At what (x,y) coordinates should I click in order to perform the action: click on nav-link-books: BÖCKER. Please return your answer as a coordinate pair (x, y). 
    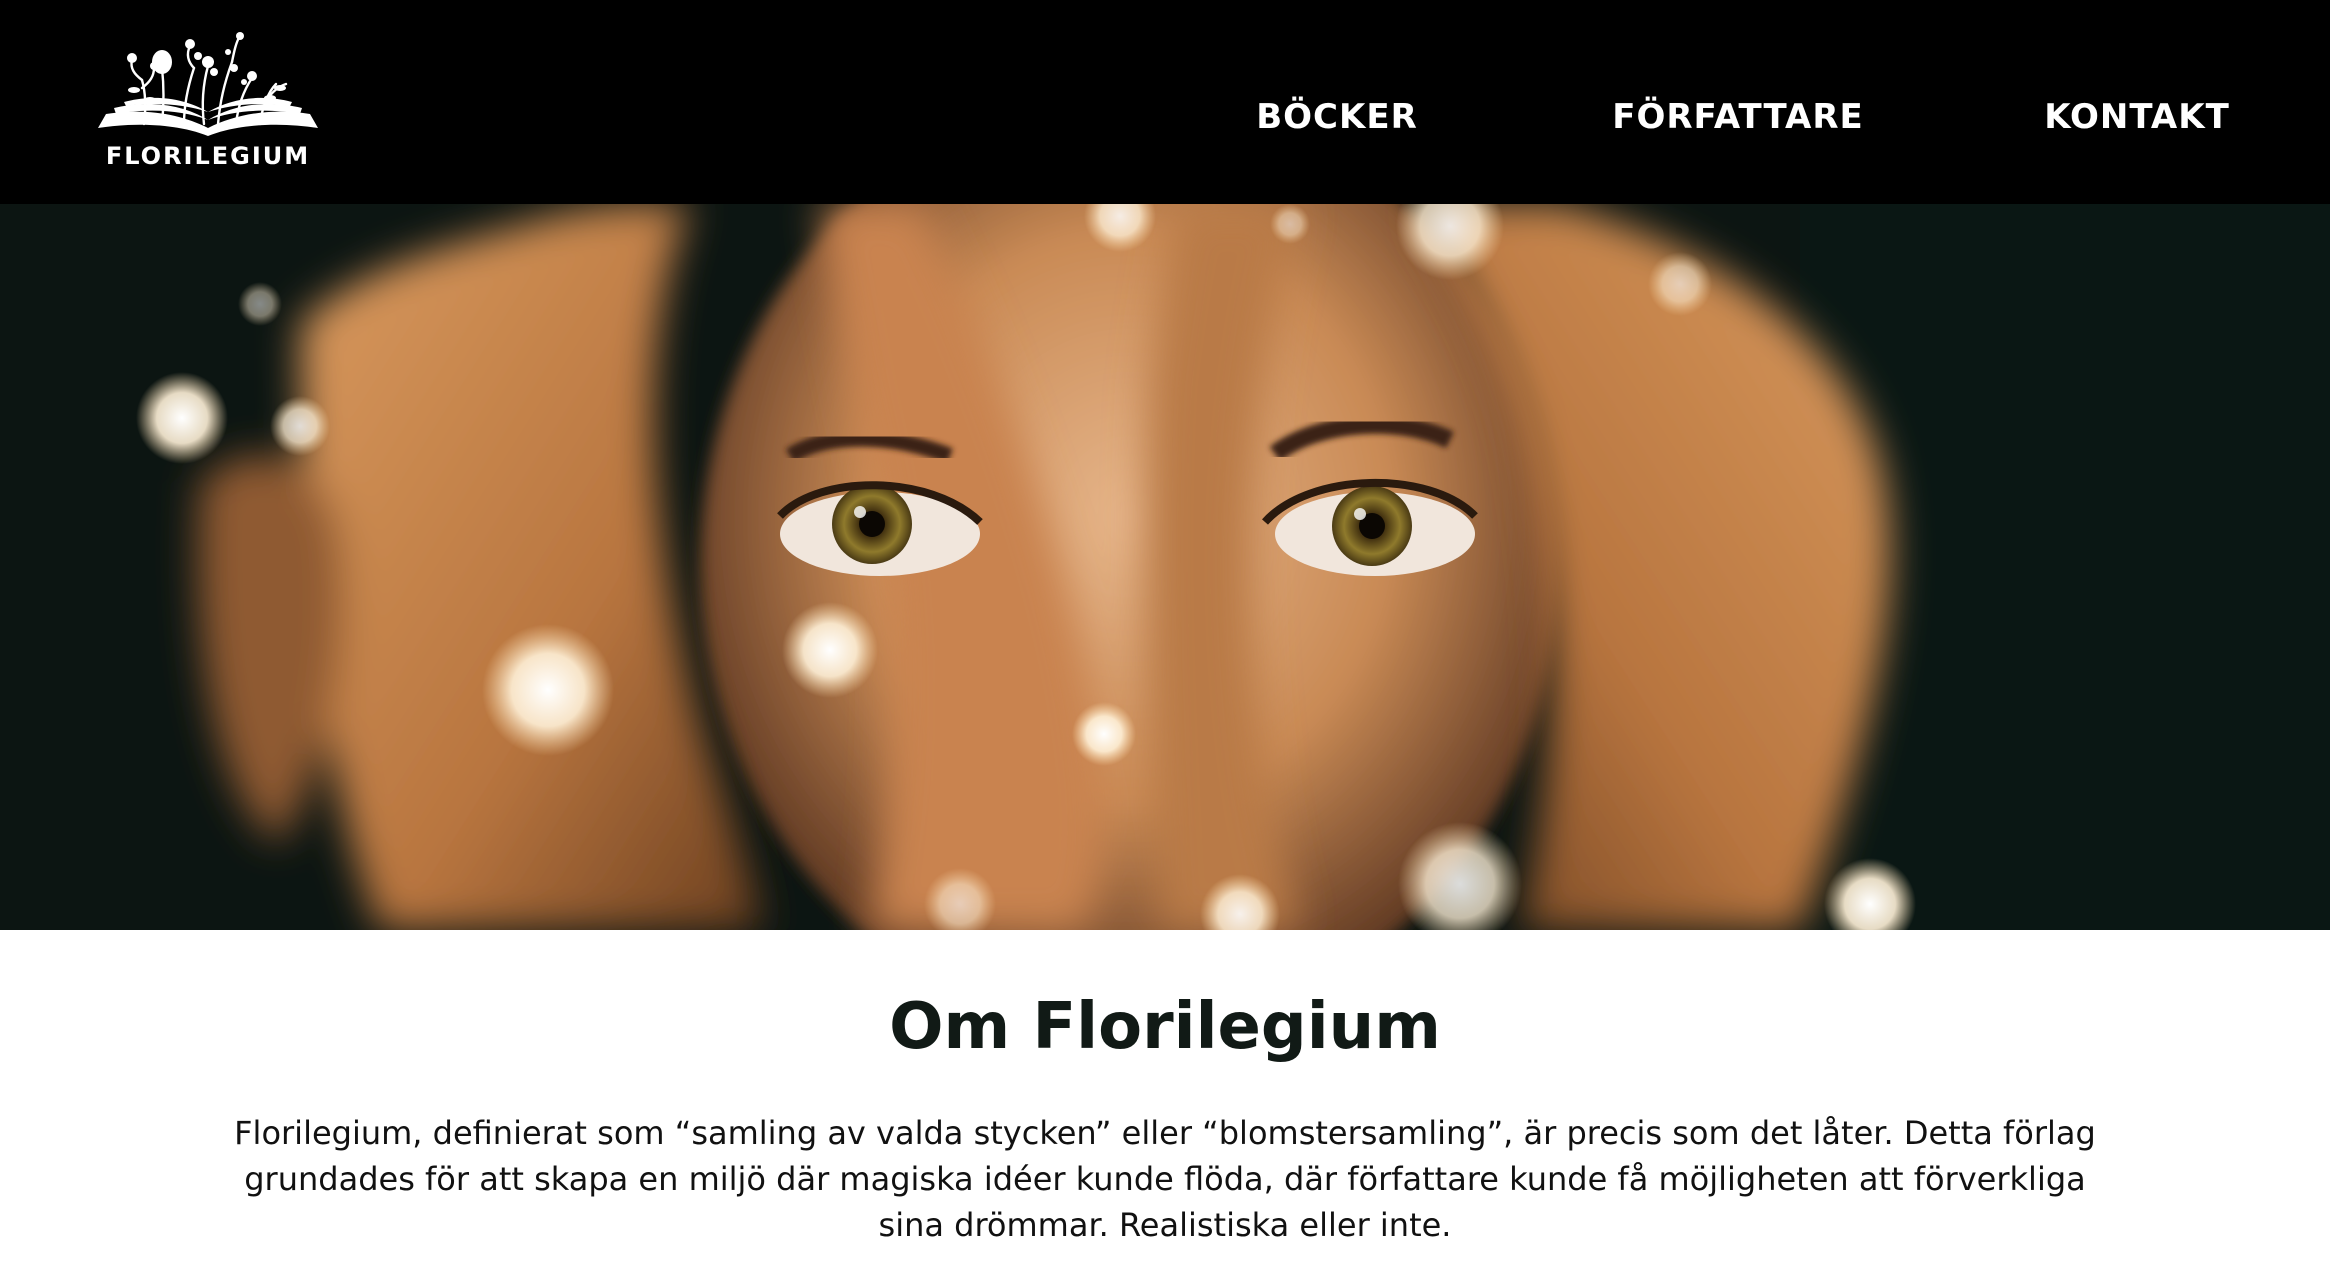
    Looking at the image, I should click on (1337, 117).